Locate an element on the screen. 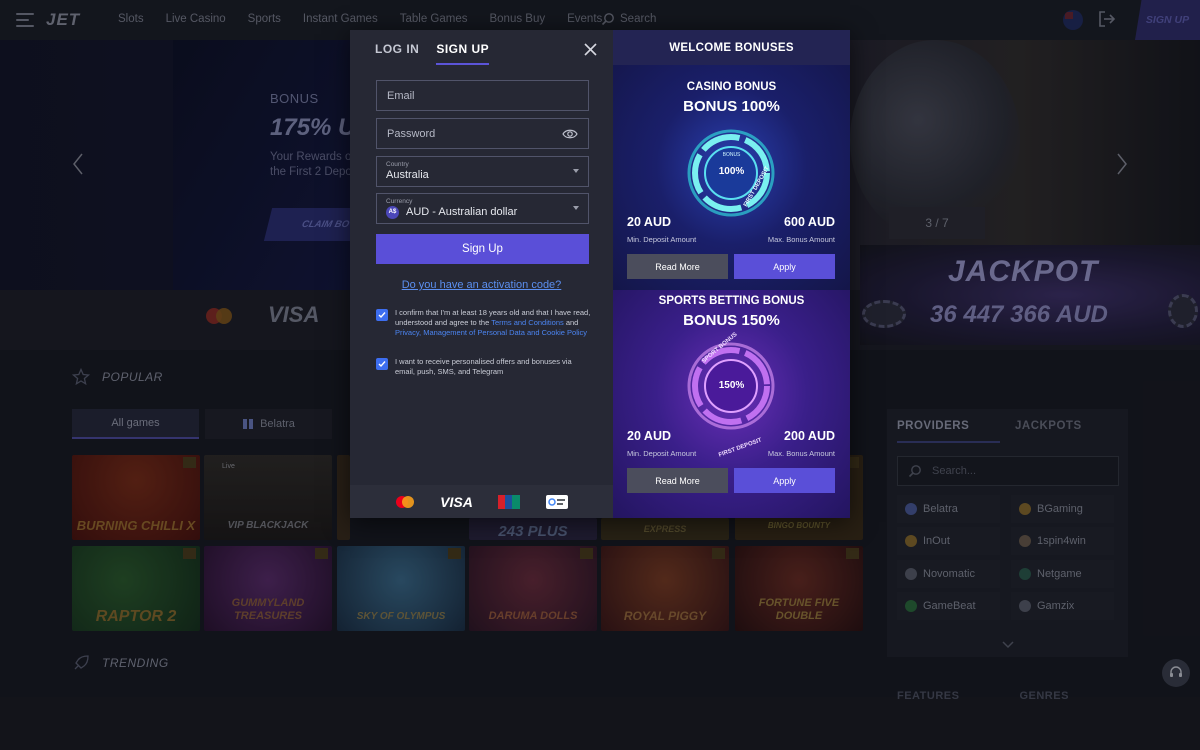 The image size is (1200, 750). casino-read-more-button: Read More is located at coordinates (677, 266).